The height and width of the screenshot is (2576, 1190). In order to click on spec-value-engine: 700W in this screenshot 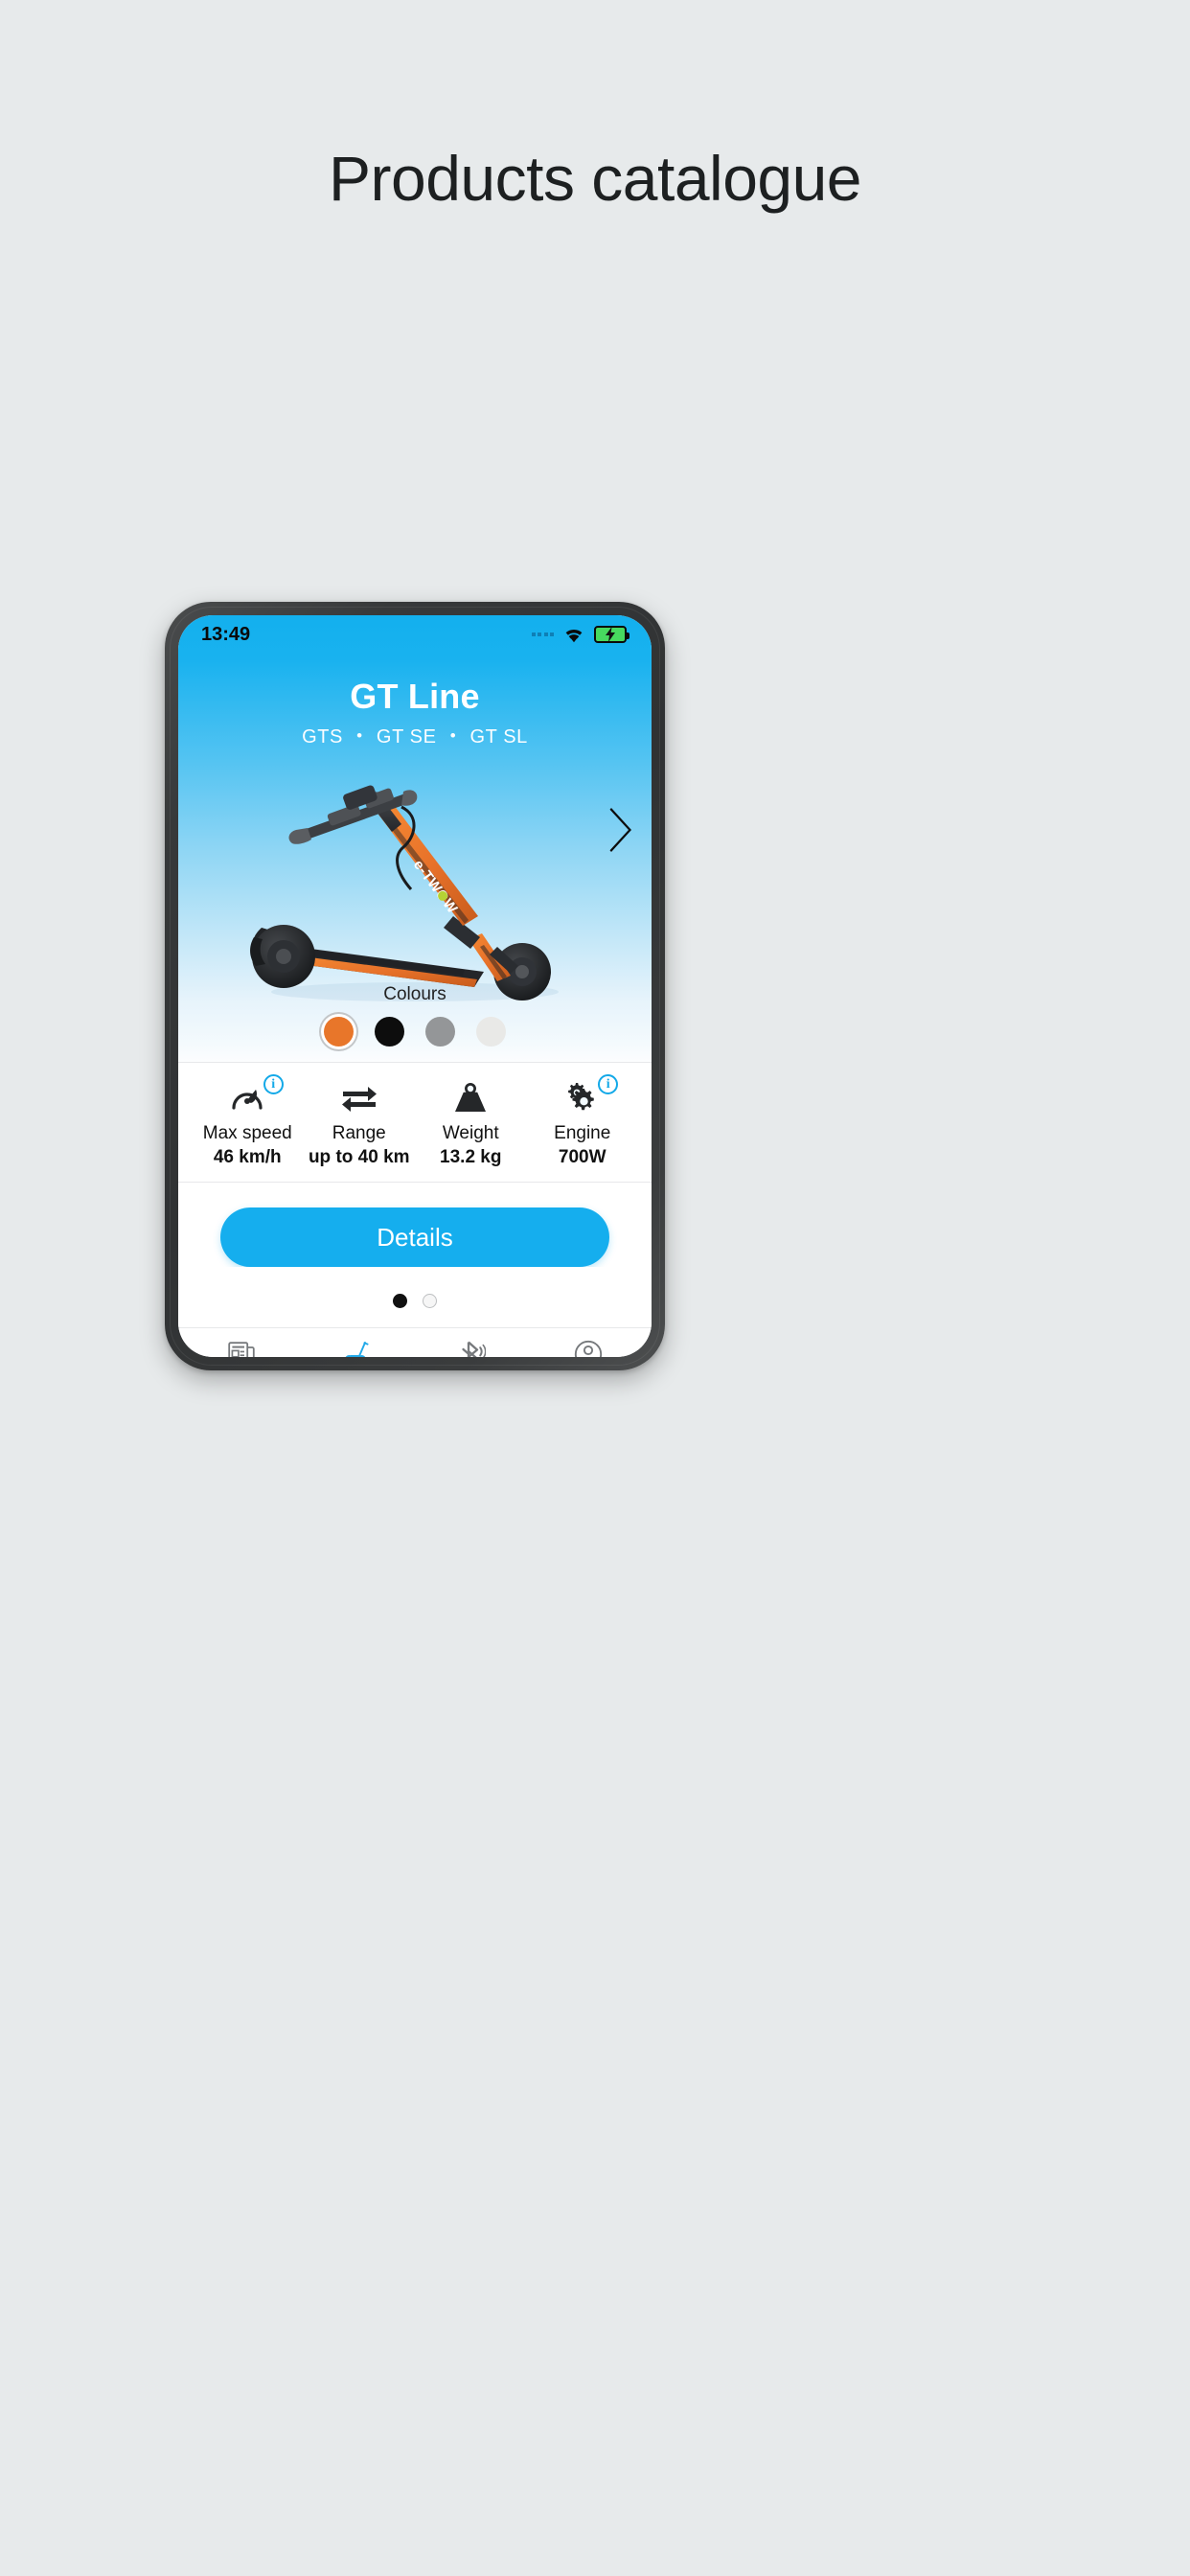, I will do `click(582, 1157)`.